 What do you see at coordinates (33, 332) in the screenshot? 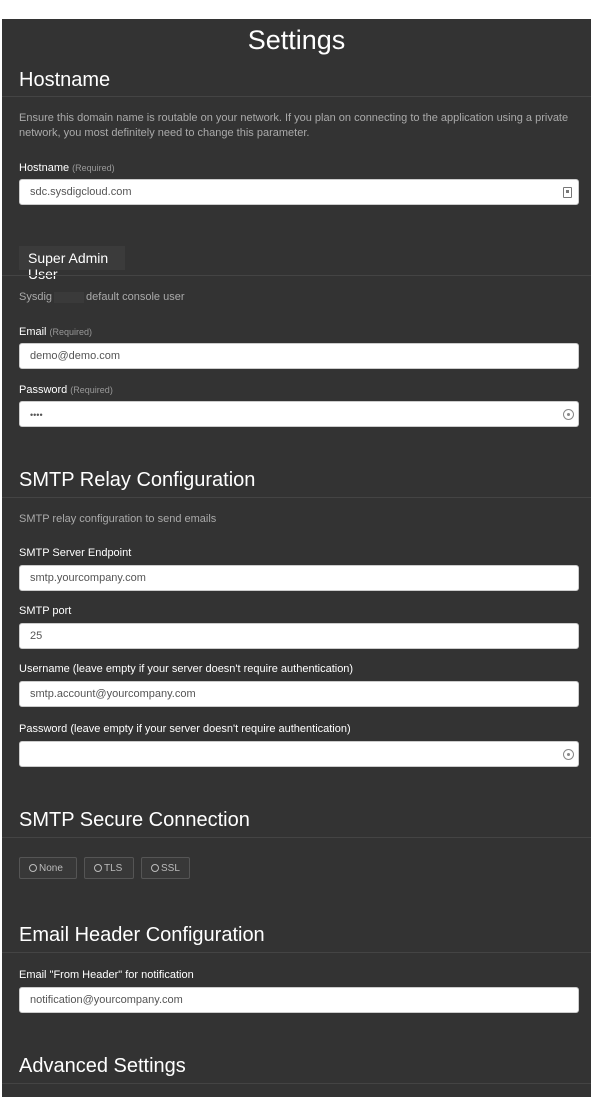
I see `email-label-text: Email` at bounding box center [33, 332].